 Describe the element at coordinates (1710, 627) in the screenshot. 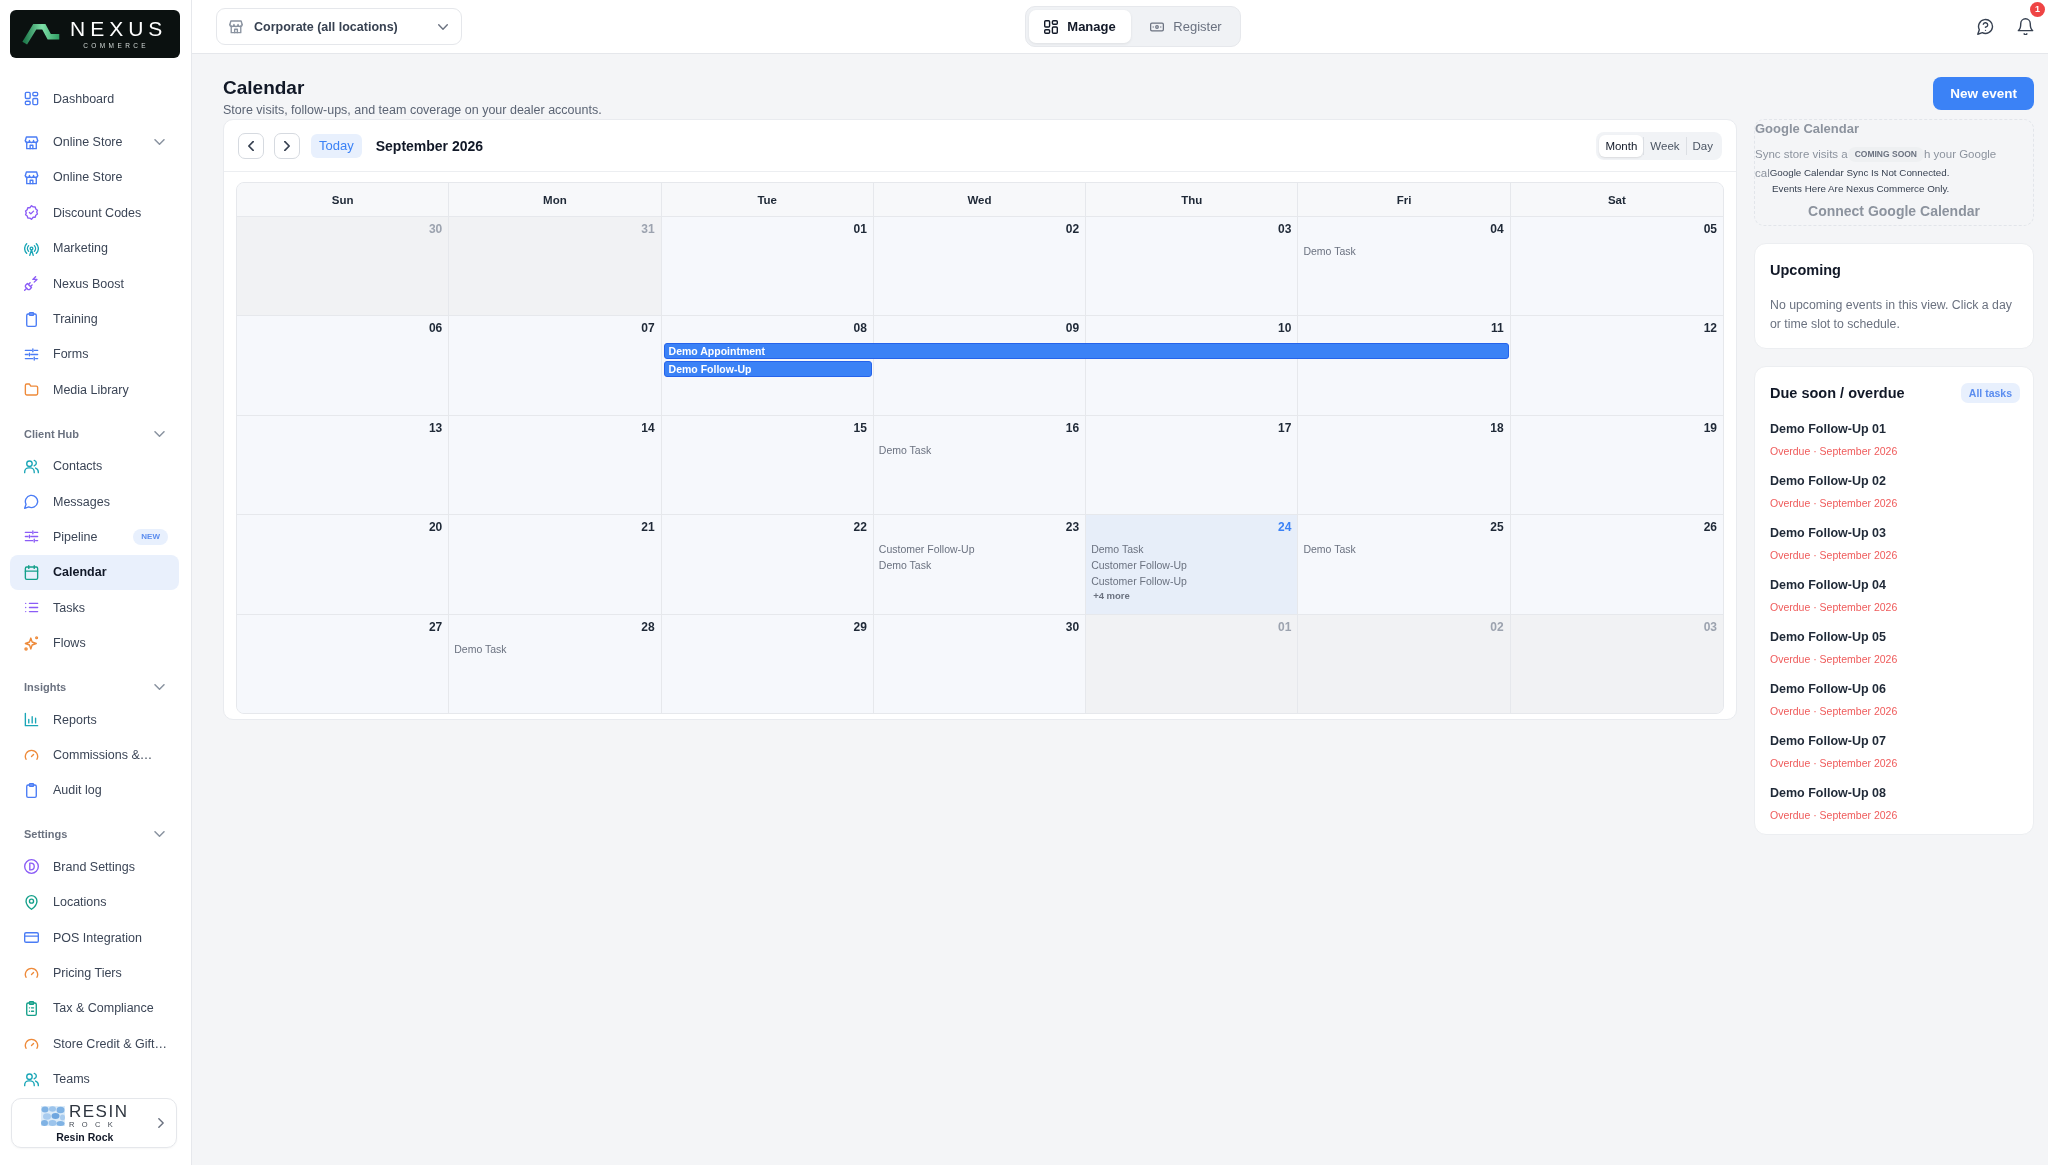

I see `day-number: 03` at that location.